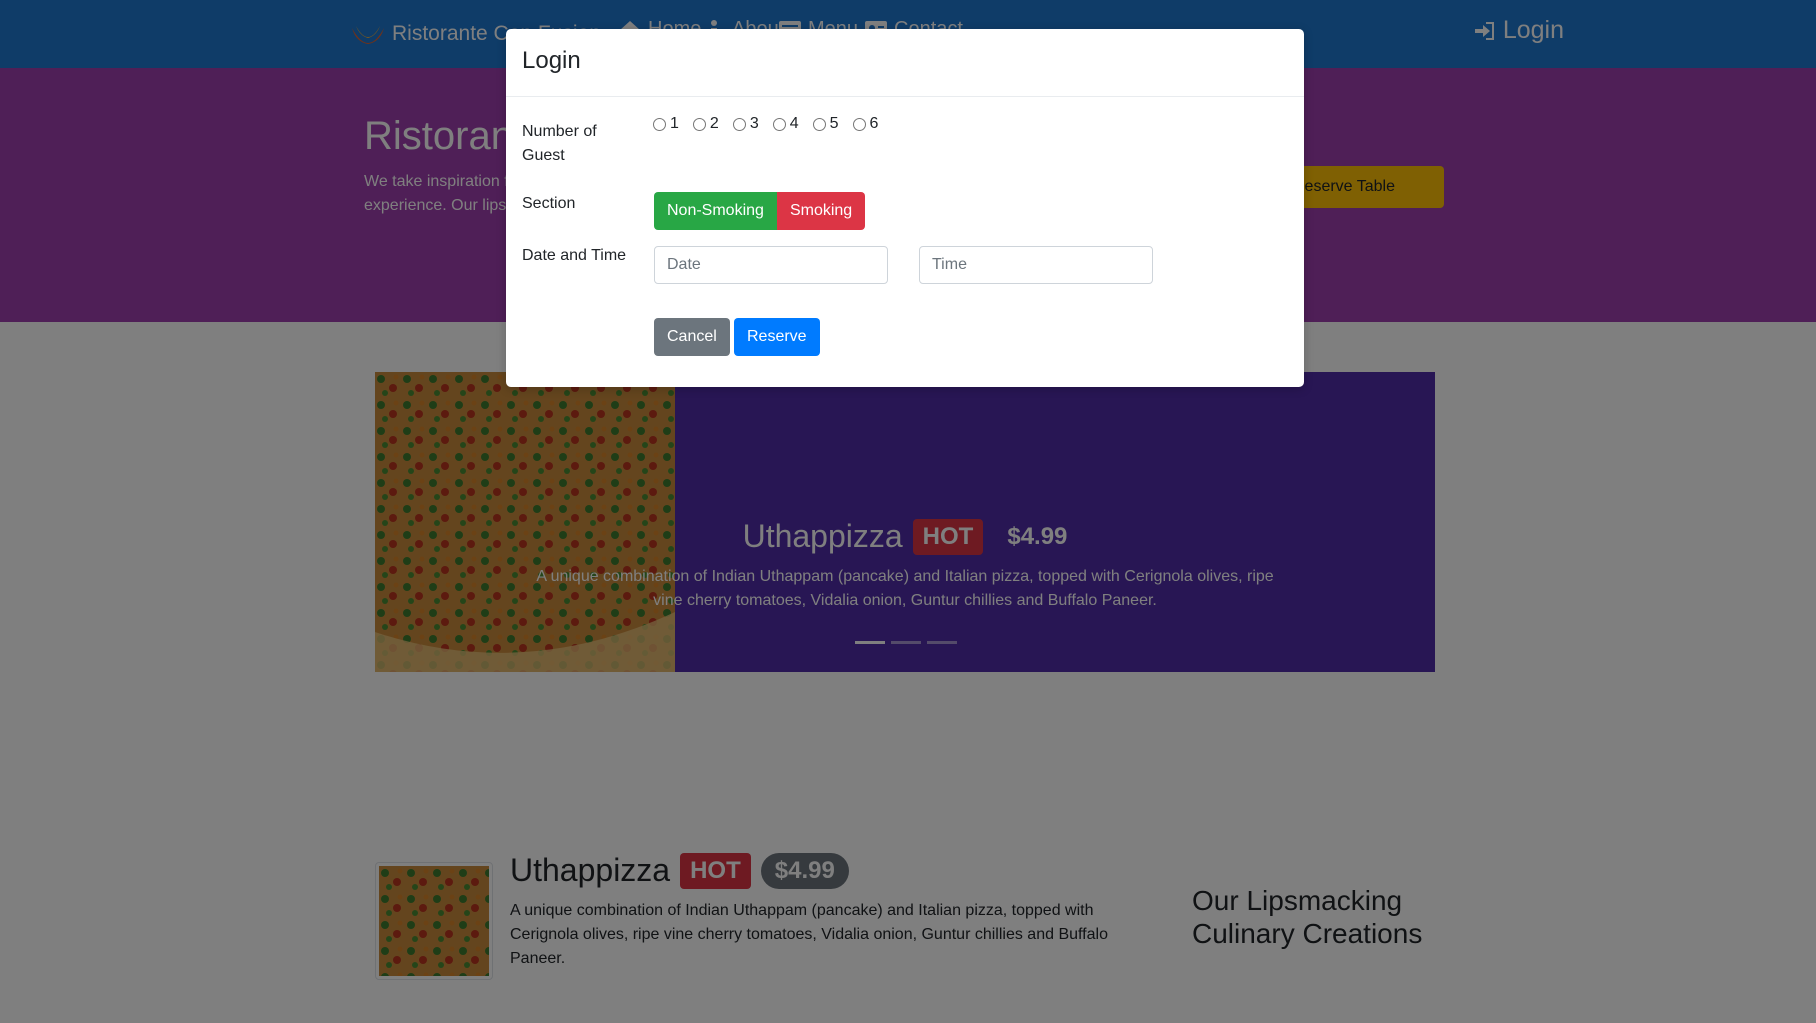  Describe the element at coordinates (794, 123) in the screenshot. I see `guest-option-label: 4` at that location.